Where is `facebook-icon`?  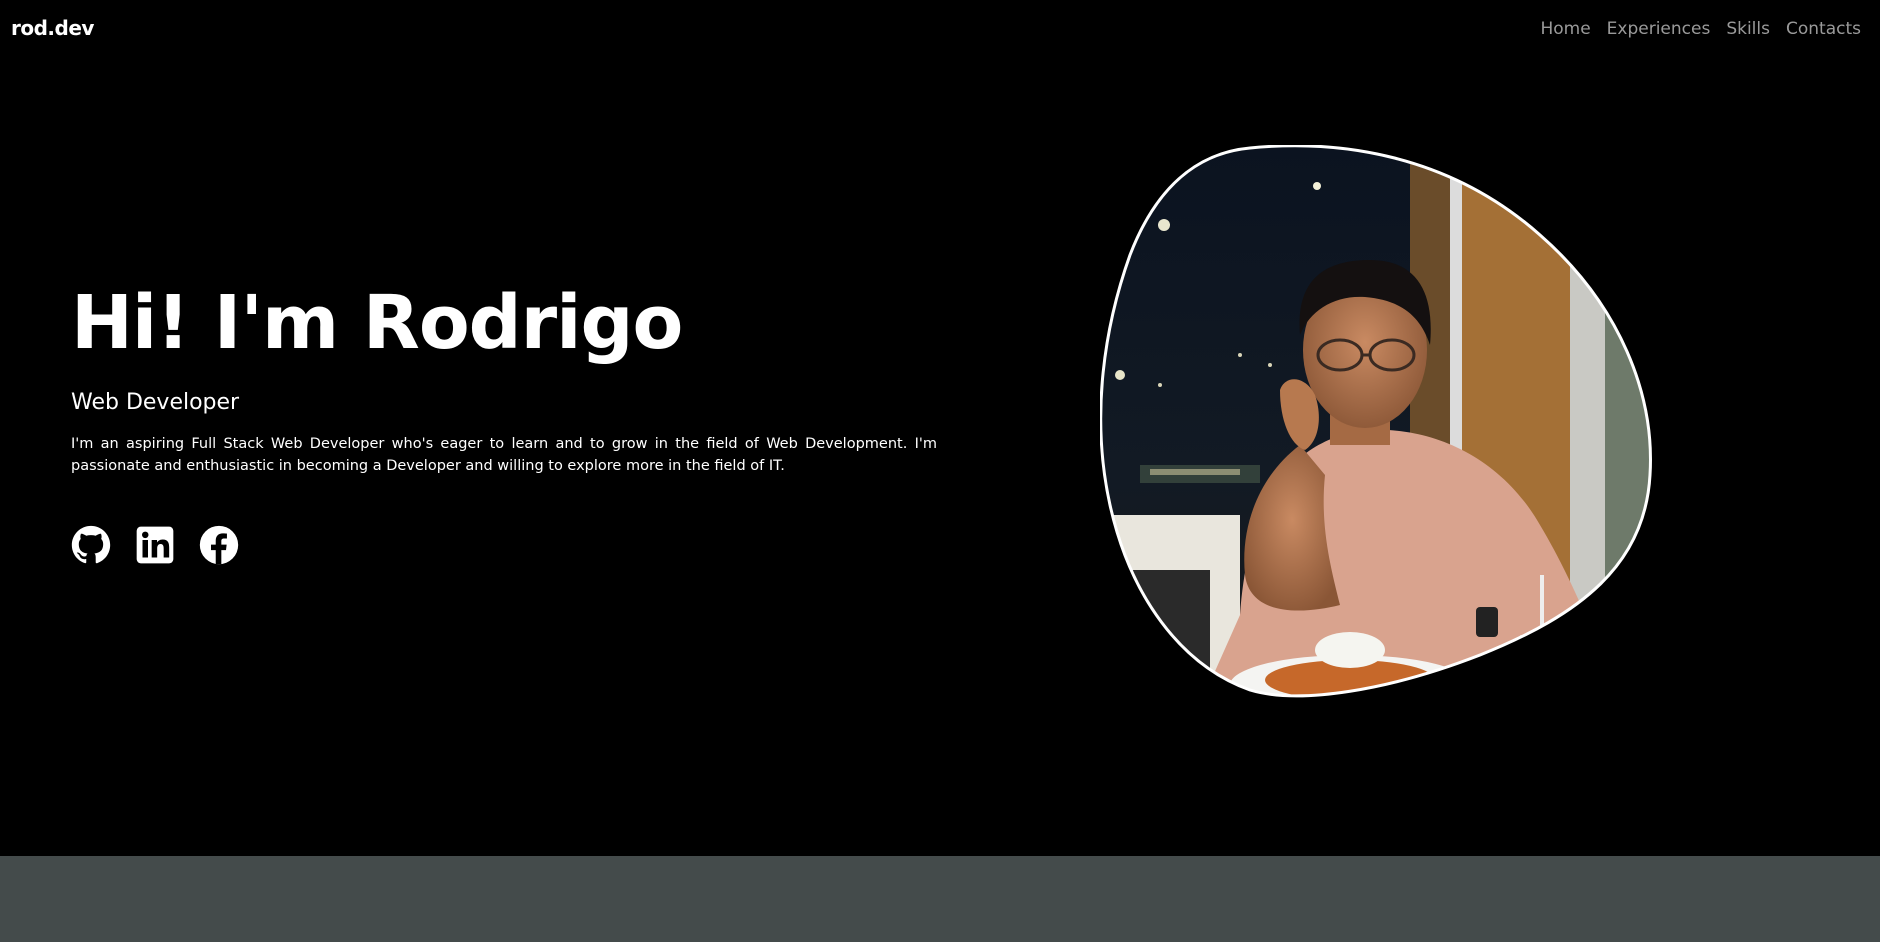
facebook-icon is located at coordinates (219, 545).